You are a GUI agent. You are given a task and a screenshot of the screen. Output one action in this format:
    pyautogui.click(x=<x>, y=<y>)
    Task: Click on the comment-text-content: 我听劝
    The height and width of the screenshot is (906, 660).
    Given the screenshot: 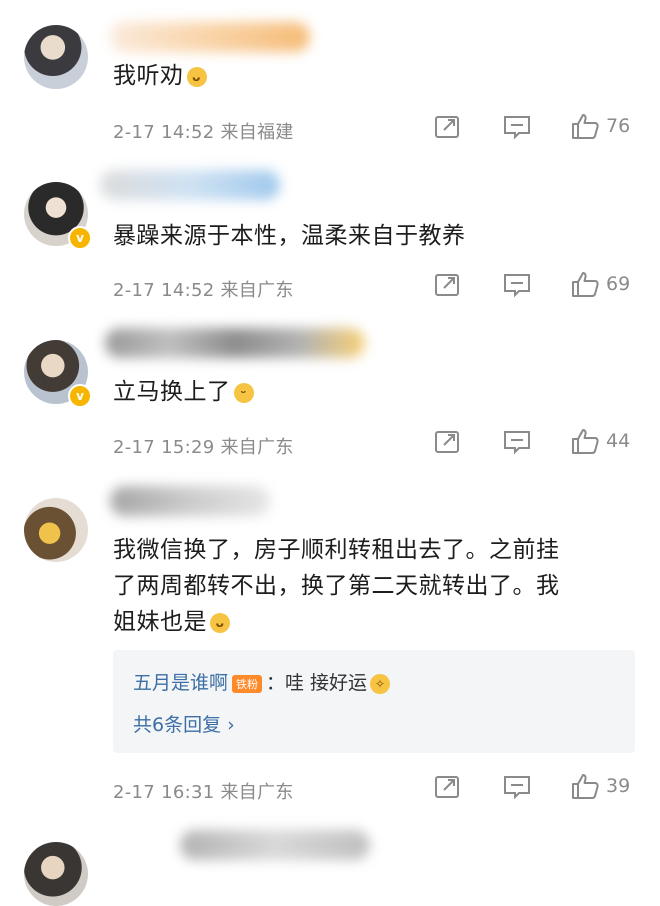 What is the action you would take?
    pyautogui.click(x=148, y=76)
    